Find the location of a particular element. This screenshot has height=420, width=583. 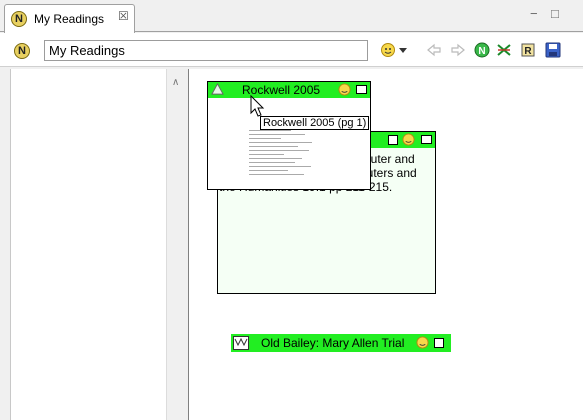

toolbar: N N R is located at coordinates (291, 50).